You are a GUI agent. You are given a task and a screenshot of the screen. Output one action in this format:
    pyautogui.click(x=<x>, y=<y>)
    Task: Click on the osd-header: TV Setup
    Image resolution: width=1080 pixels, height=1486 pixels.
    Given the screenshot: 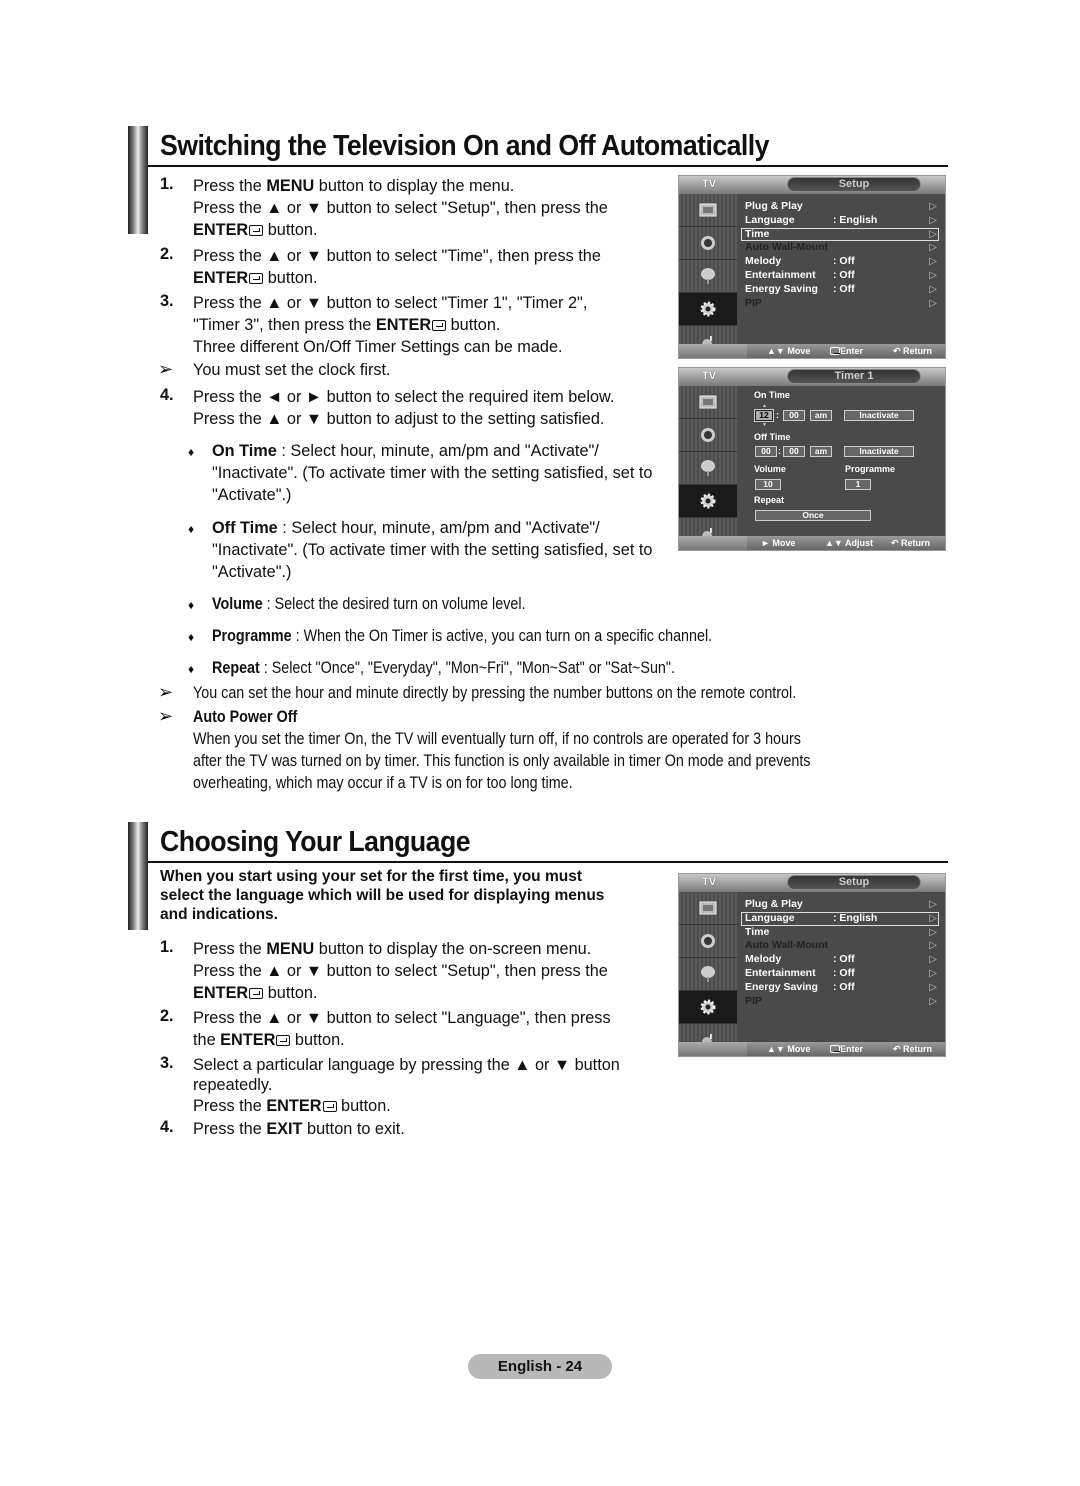 What is the action you would take?
    pyautogui.click(x=812, y=185)
    